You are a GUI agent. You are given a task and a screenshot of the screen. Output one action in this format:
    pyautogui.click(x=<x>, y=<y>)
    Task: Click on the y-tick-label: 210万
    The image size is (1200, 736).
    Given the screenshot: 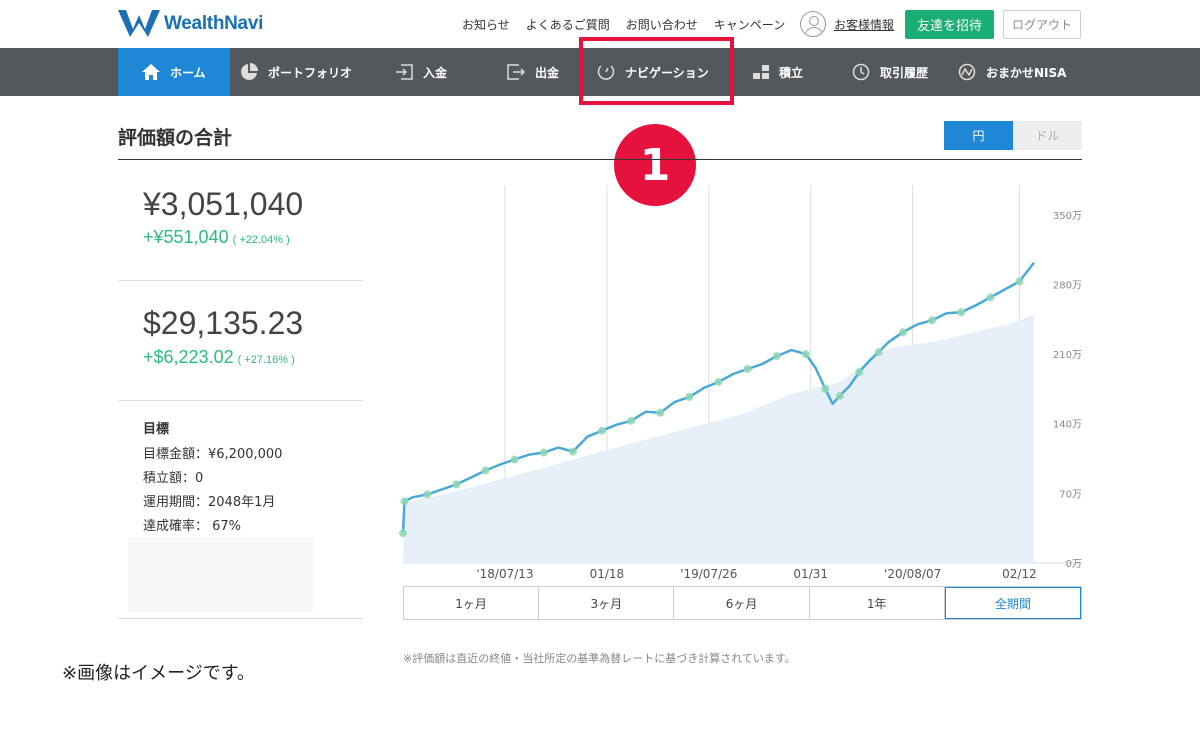 What is the action you would take?
    pyautogui.click(x=1067, y=355)
    